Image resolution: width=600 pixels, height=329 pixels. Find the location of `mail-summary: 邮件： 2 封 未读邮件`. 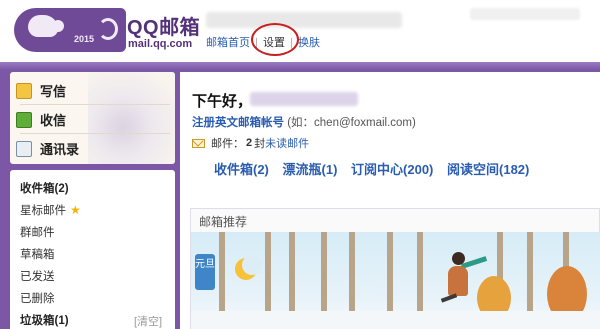

mail-summary: 邮件： 2 封 未读邮件 is located at coordinates (250, 143).